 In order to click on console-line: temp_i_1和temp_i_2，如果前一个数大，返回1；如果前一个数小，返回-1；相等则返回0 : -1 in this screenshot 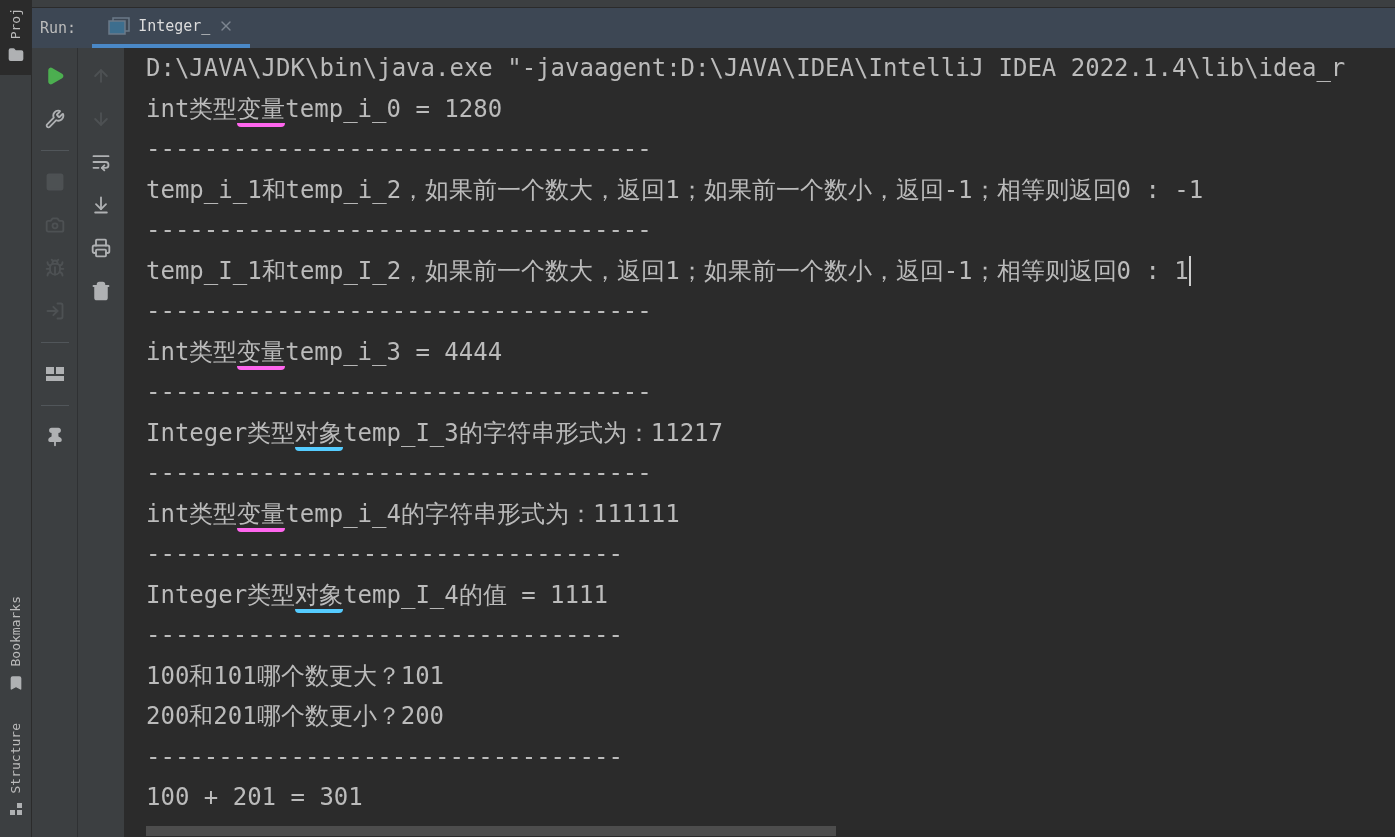, I will do `click(675, 189)`.